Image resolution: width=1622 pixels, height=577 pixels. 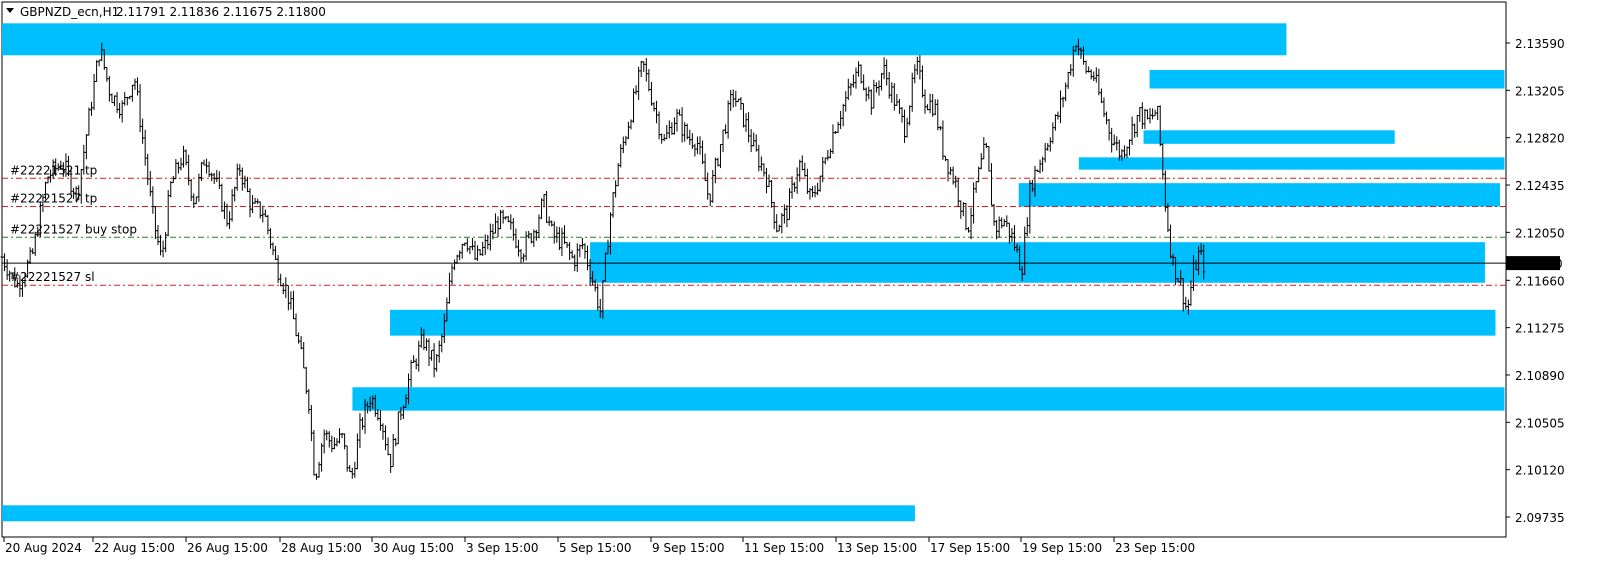 I want to click on x-tick-label-10: 17 Sep 15:00, so click(x=970, y=548).